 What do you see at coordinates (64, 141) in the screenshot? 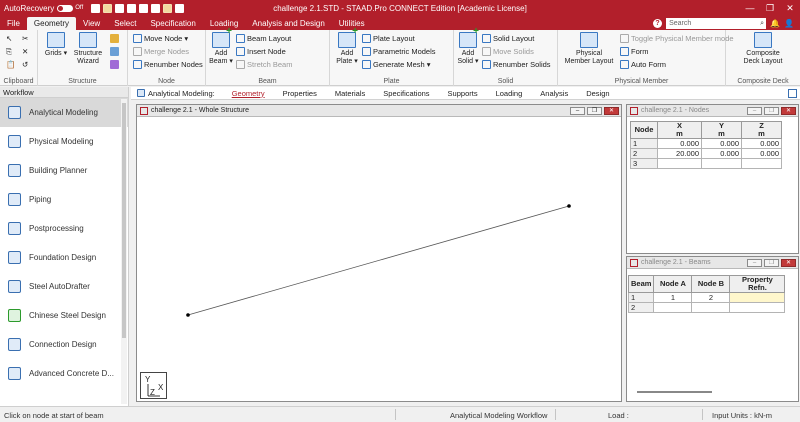
I see `workflow-item-physical-modeling: Physical Modeling` at bounding box center [64, 141].